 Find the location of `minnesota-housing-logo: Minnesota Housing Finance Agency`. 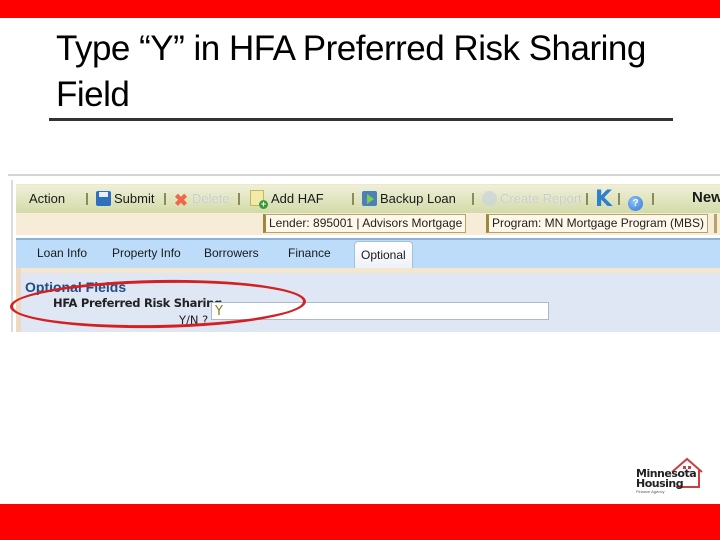

minnesota-housing-logo: Minnesota Housing Finance Agency is located at coordinates (671, 476).